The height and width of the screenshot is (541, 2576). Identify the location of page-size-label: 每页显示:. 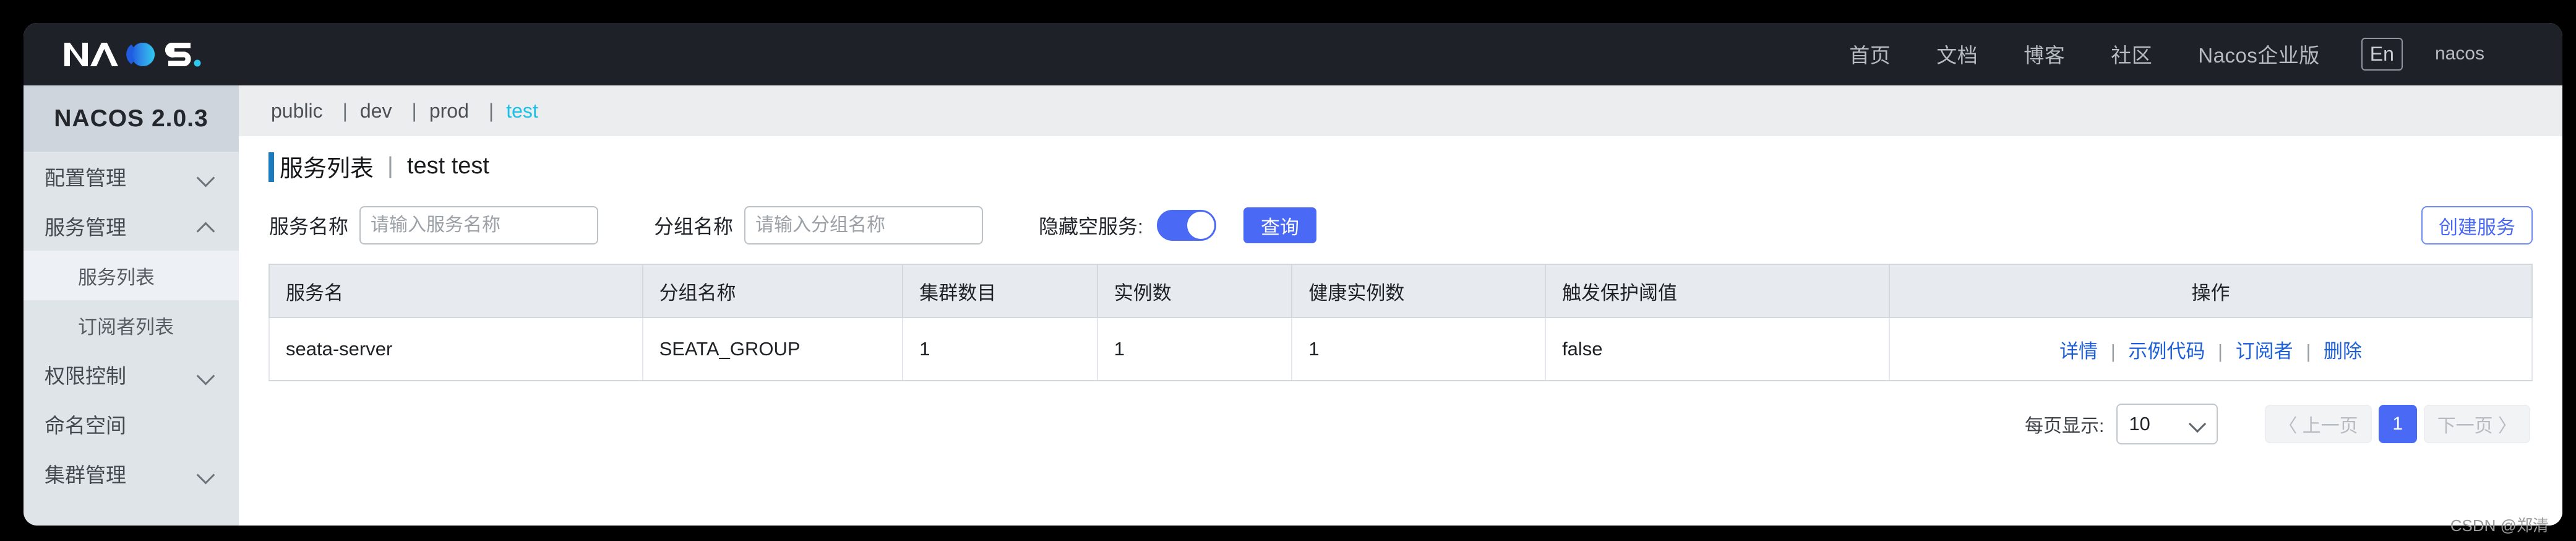
(2064, 426).